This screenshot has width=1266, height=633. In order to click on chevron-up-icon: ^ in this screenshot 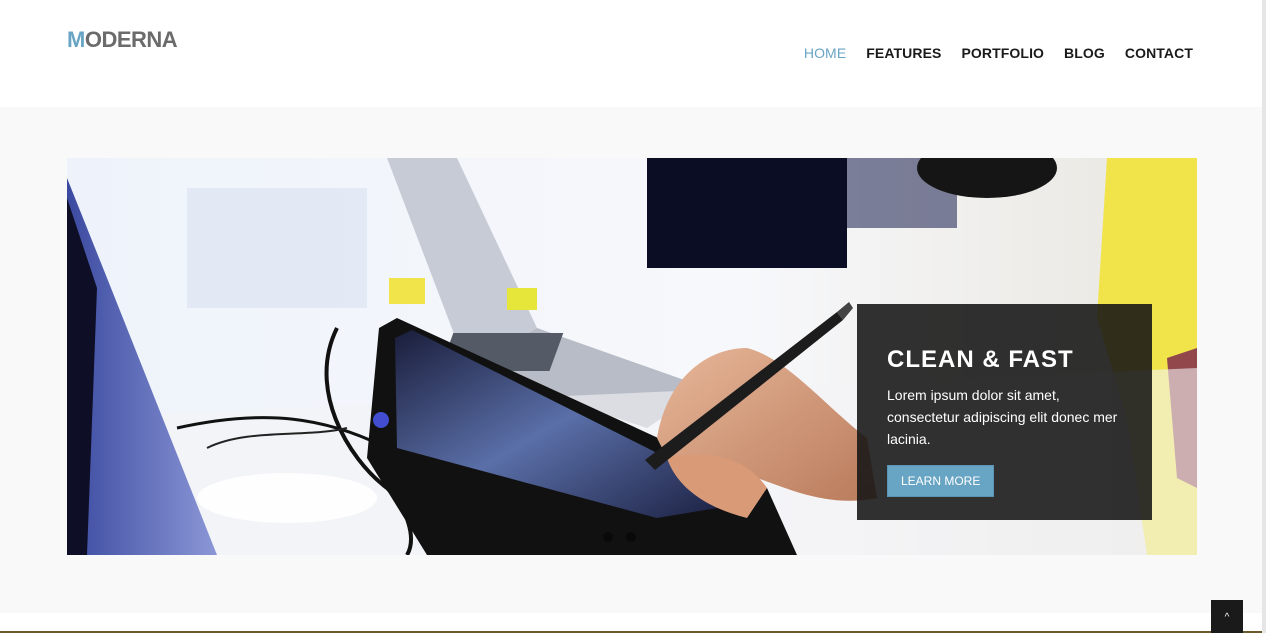, I will do `click(1227, 617)`.